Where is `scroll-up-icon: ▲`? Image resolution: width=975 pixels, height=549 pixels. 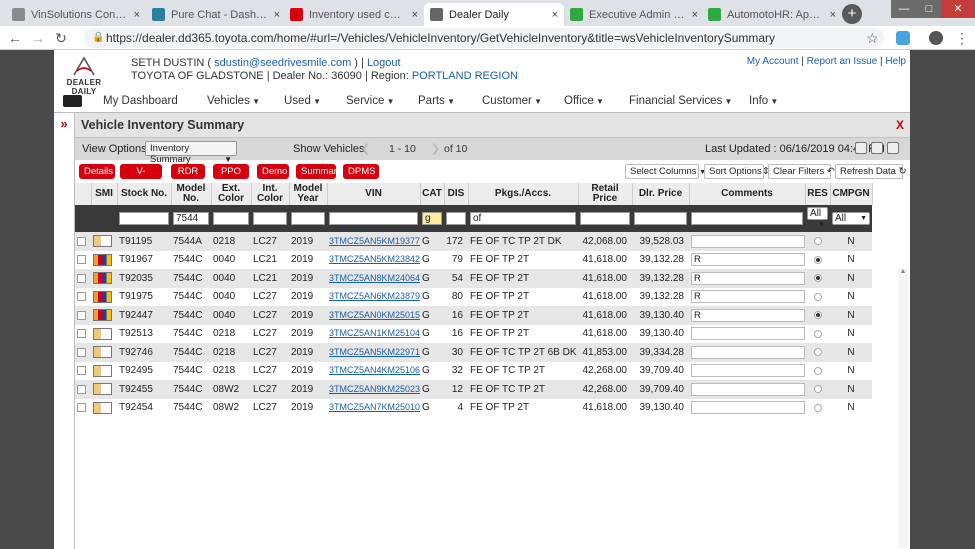
scroll-up-icon: ▲ is located at coordinates (903, 271).